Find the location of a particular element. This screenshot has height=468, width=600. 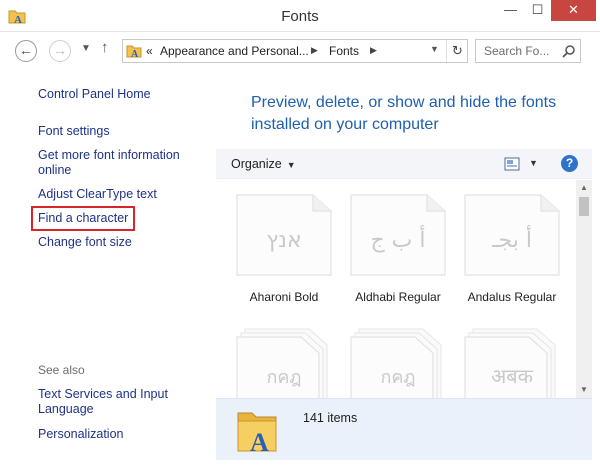

adjust-cleartype-link: Adjust ClearType text is located at coordinates (97, 194).